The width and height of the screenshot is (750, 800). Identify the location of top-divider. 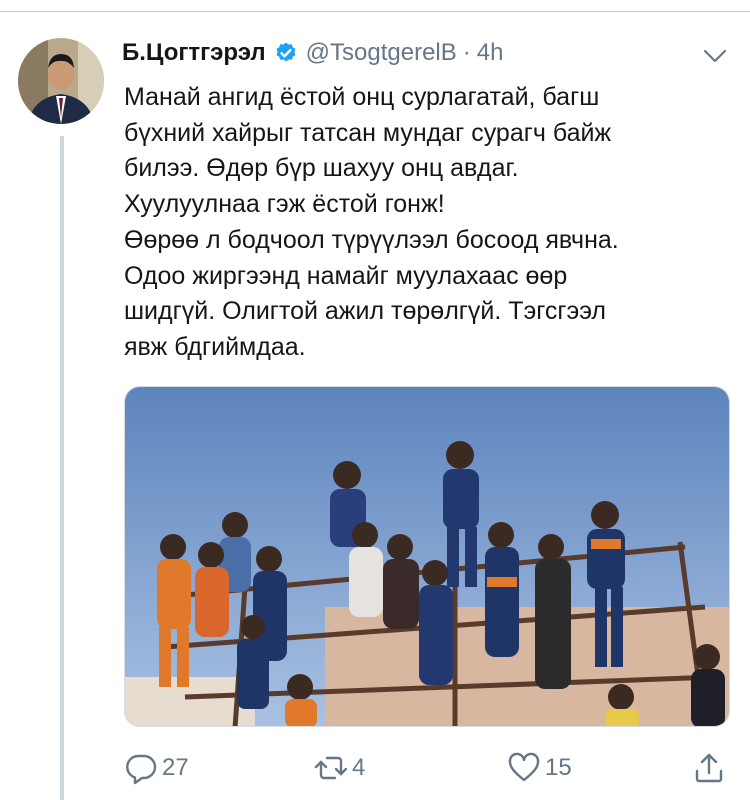
(375, 11).